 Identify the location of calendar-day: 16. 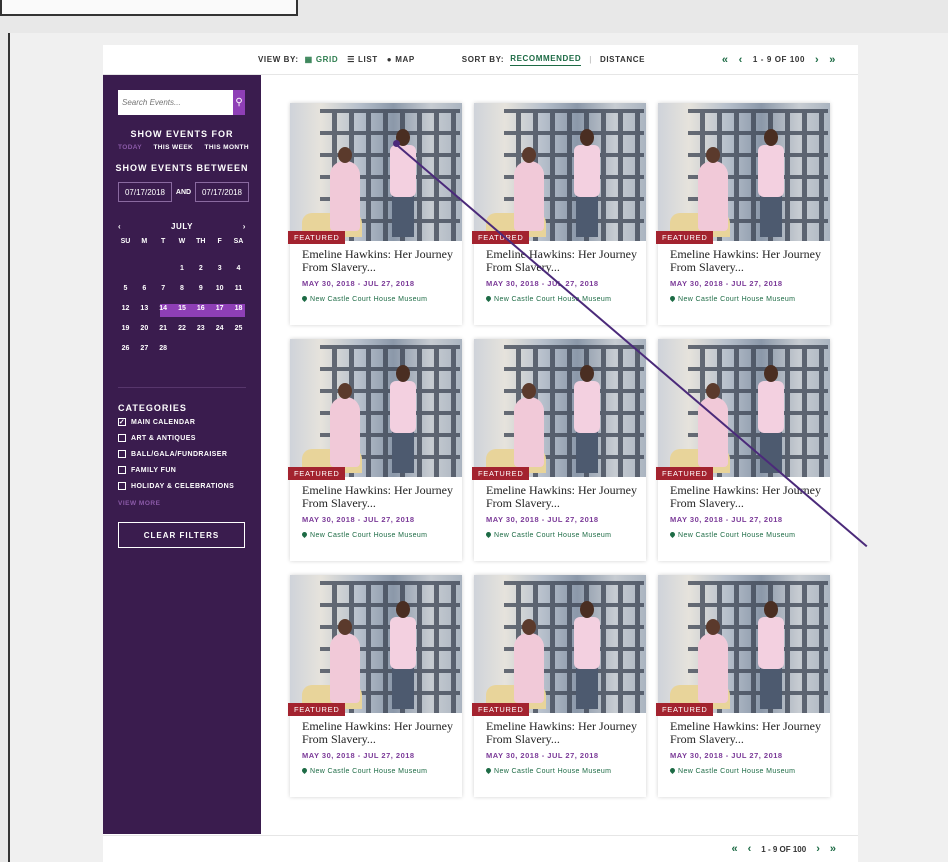
(200, 308).